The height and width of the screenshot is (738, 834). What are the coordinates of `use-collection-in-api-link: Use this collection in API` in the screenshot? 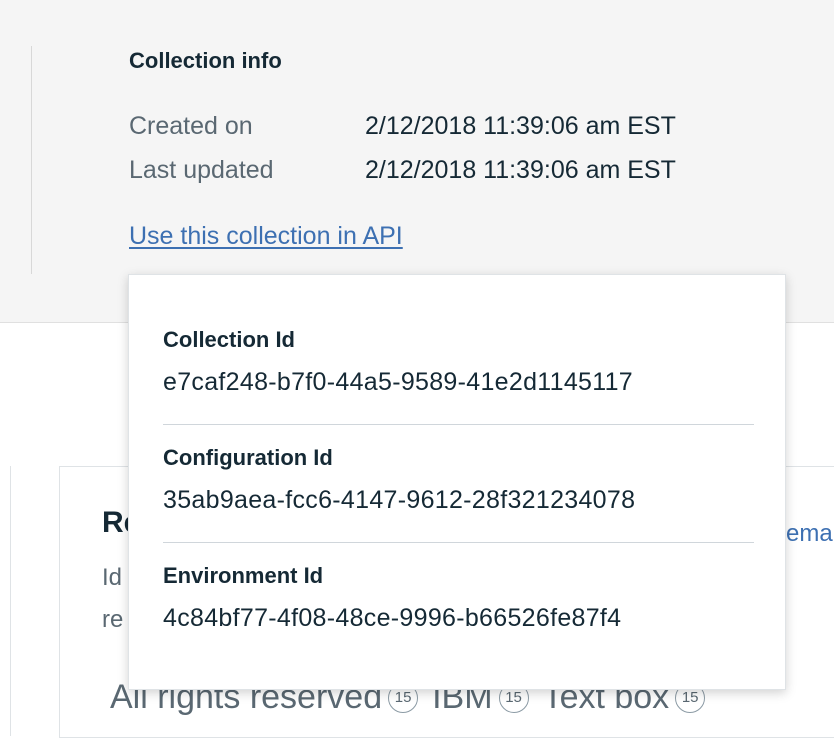 It's located at (266, 236).